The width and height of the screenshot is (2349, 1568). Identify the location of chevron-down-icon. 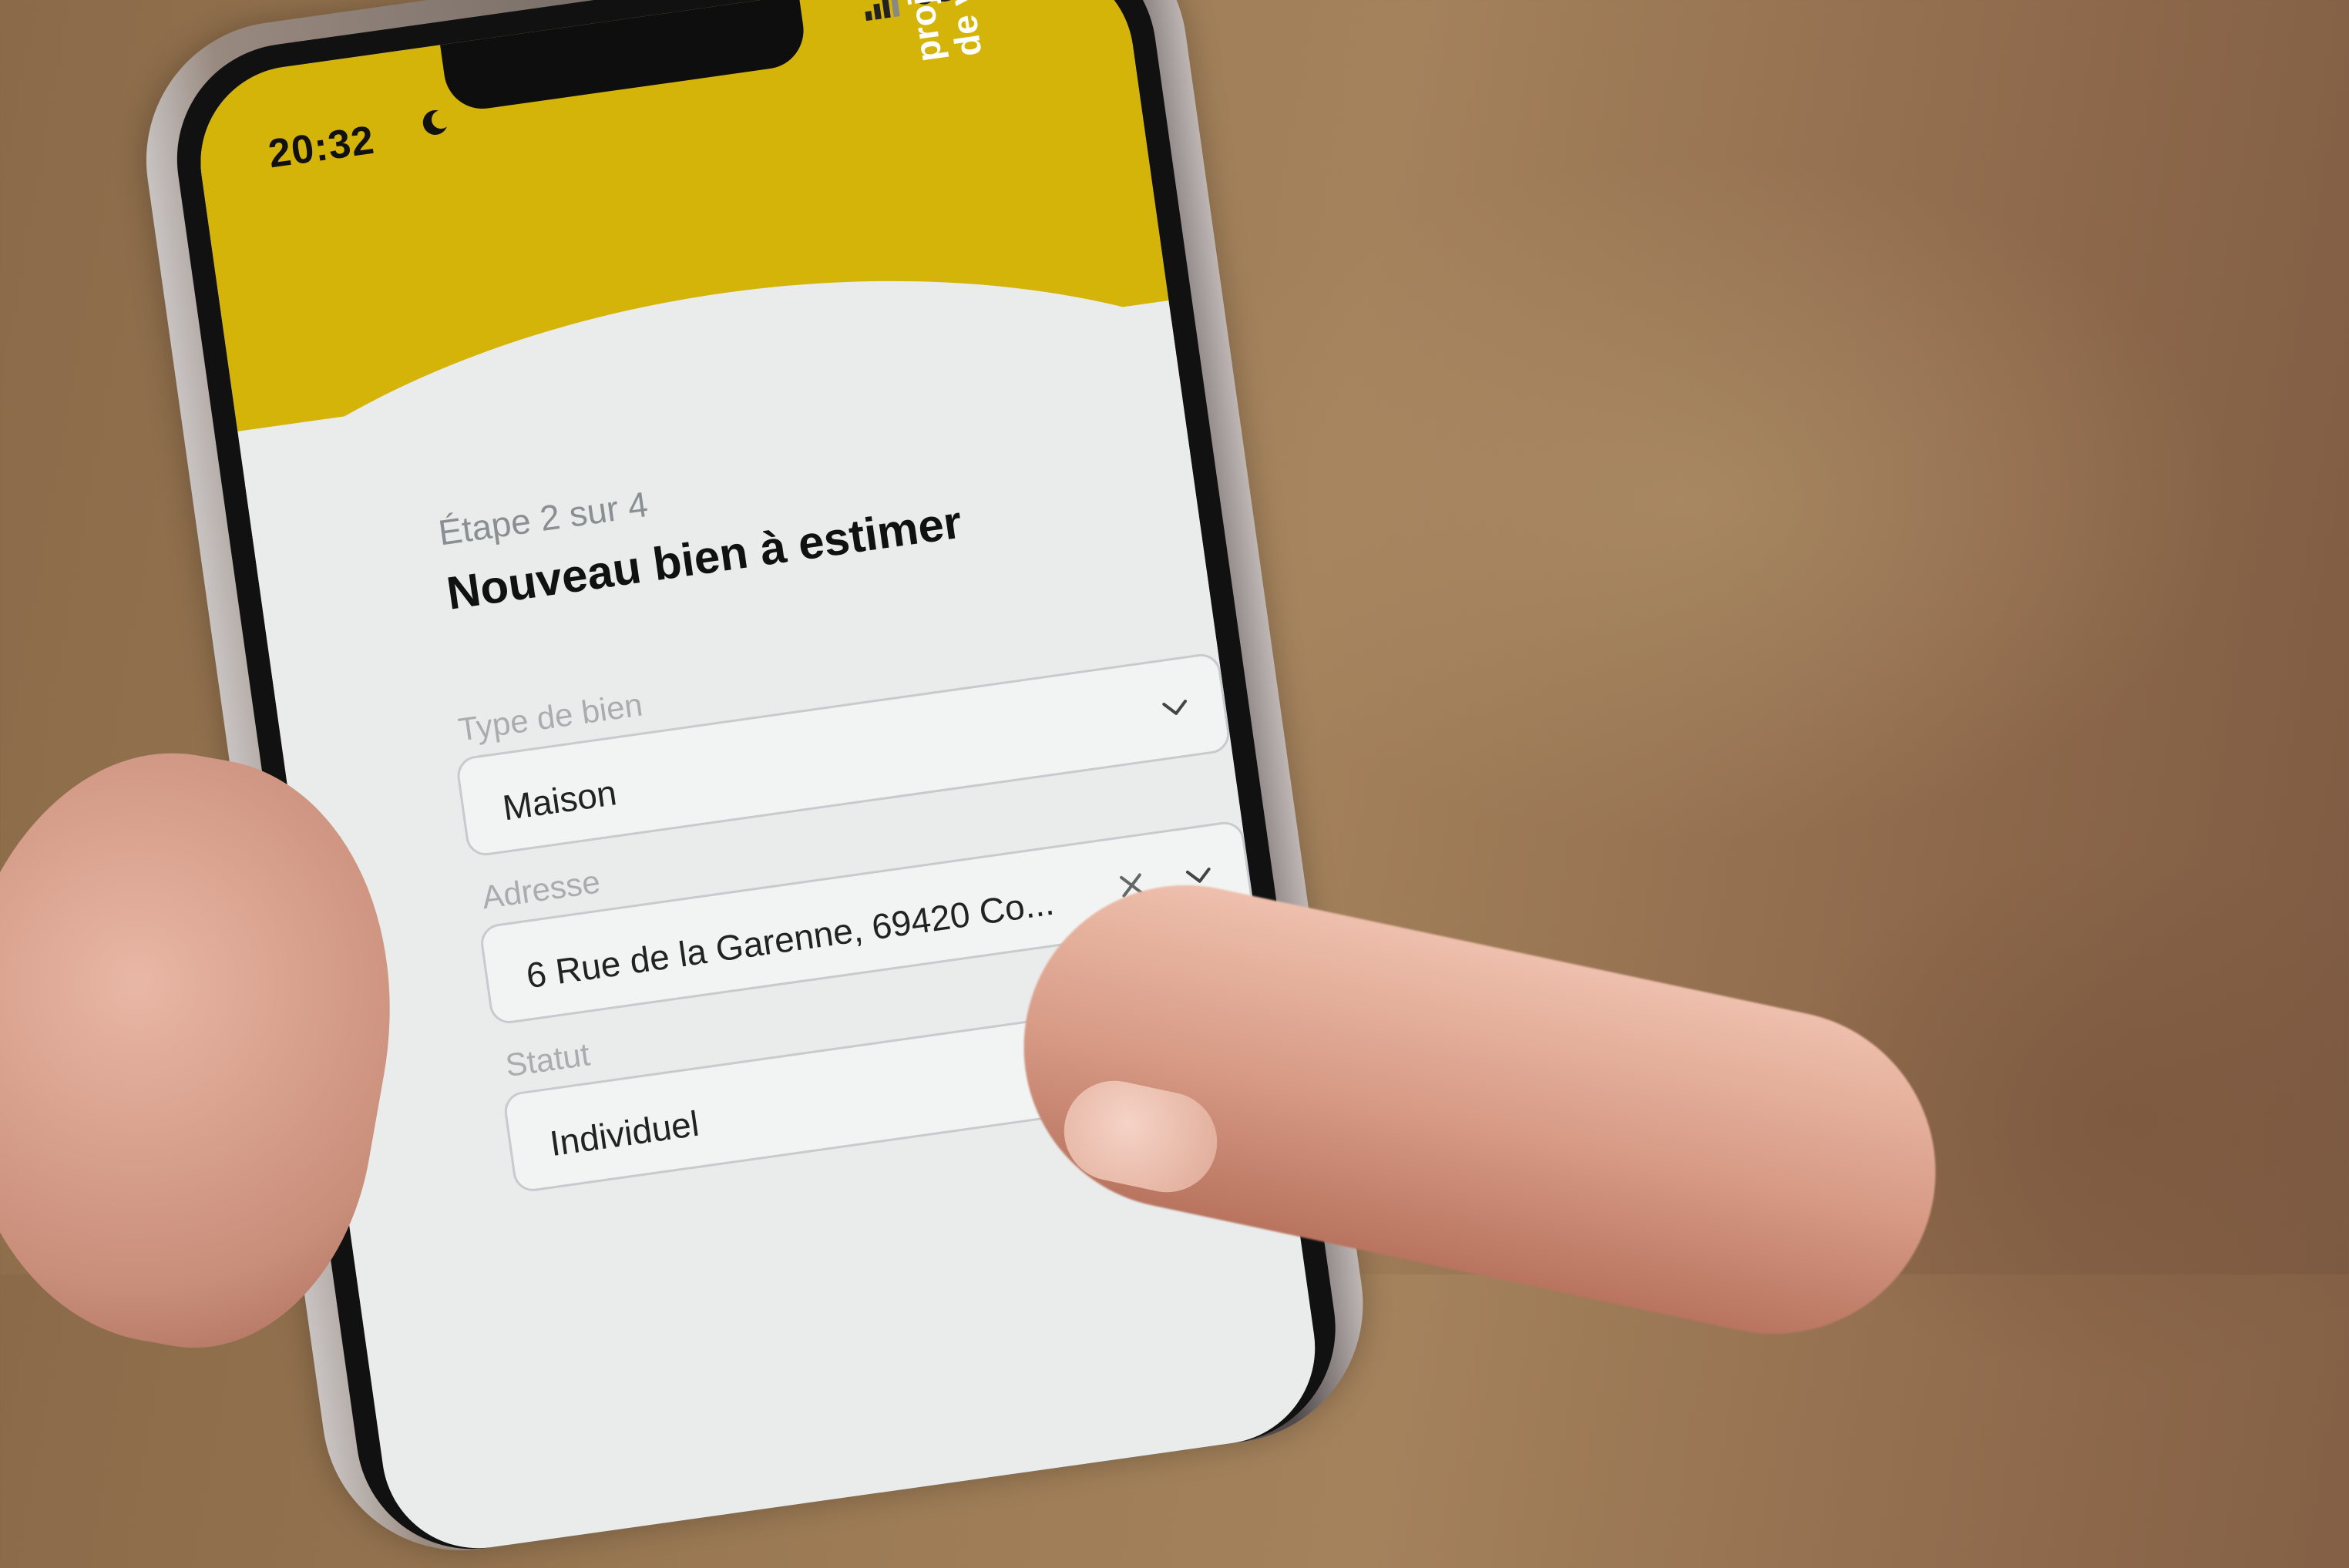
(1175, 708).